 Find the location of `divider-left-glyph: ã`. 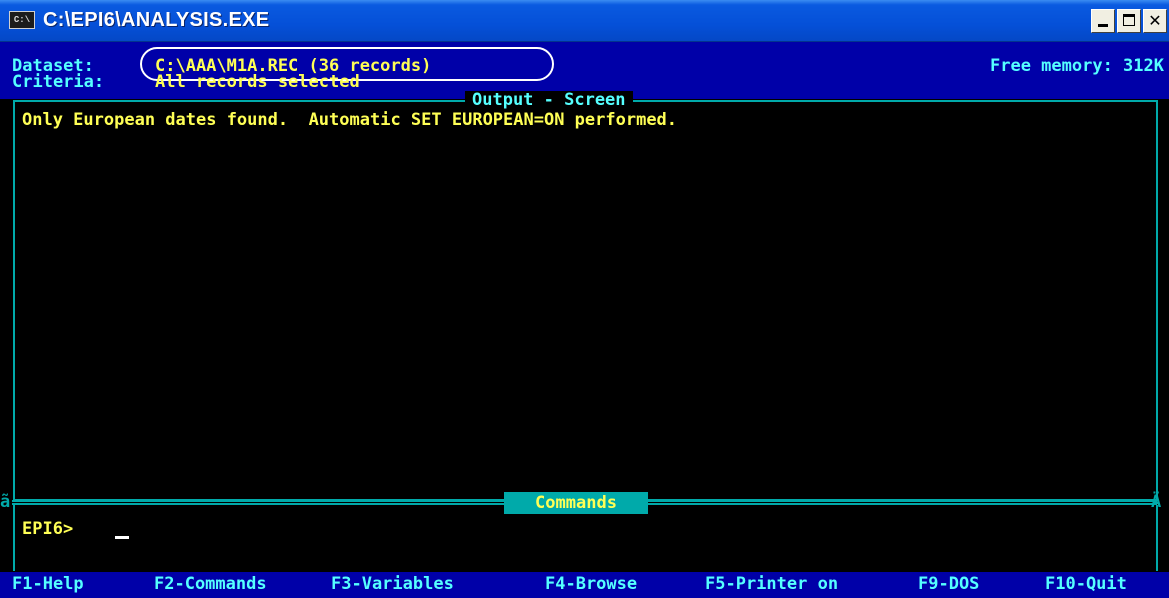

divider-left-glyph: ã is located at coordinates (5, 502).